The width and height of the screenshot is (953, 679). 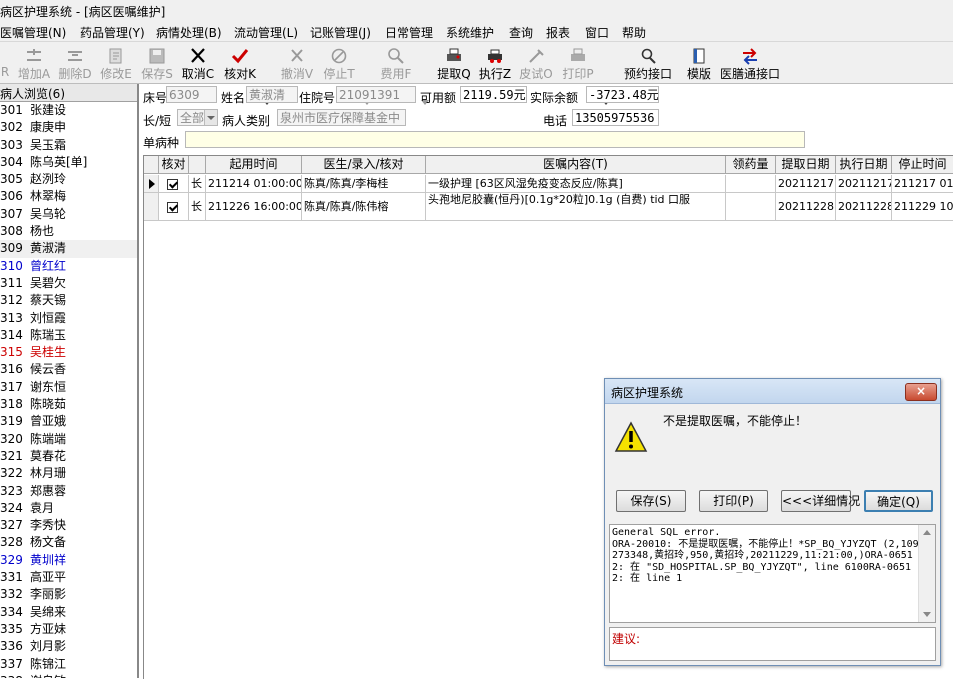 I want to click on fee-button: 费用F, so click(x=396, y=62).